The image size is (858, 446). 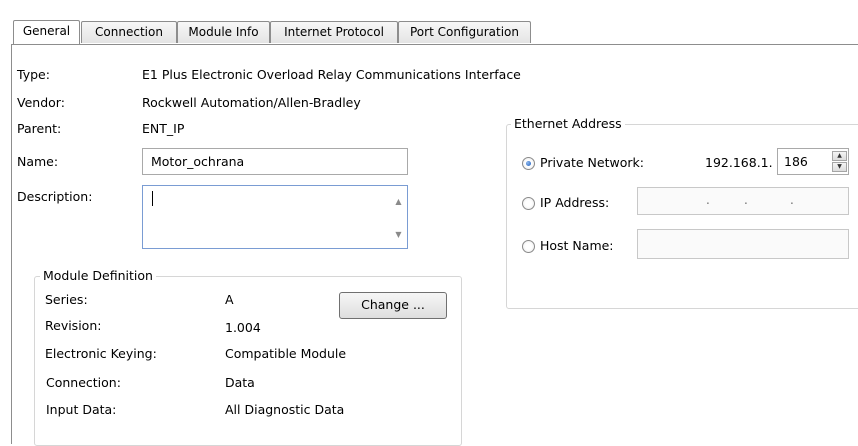 What do you see at coordinates (73, 325) in the screenshot?
I see `revision-label: Revision:` at bounding box center [73, 325].